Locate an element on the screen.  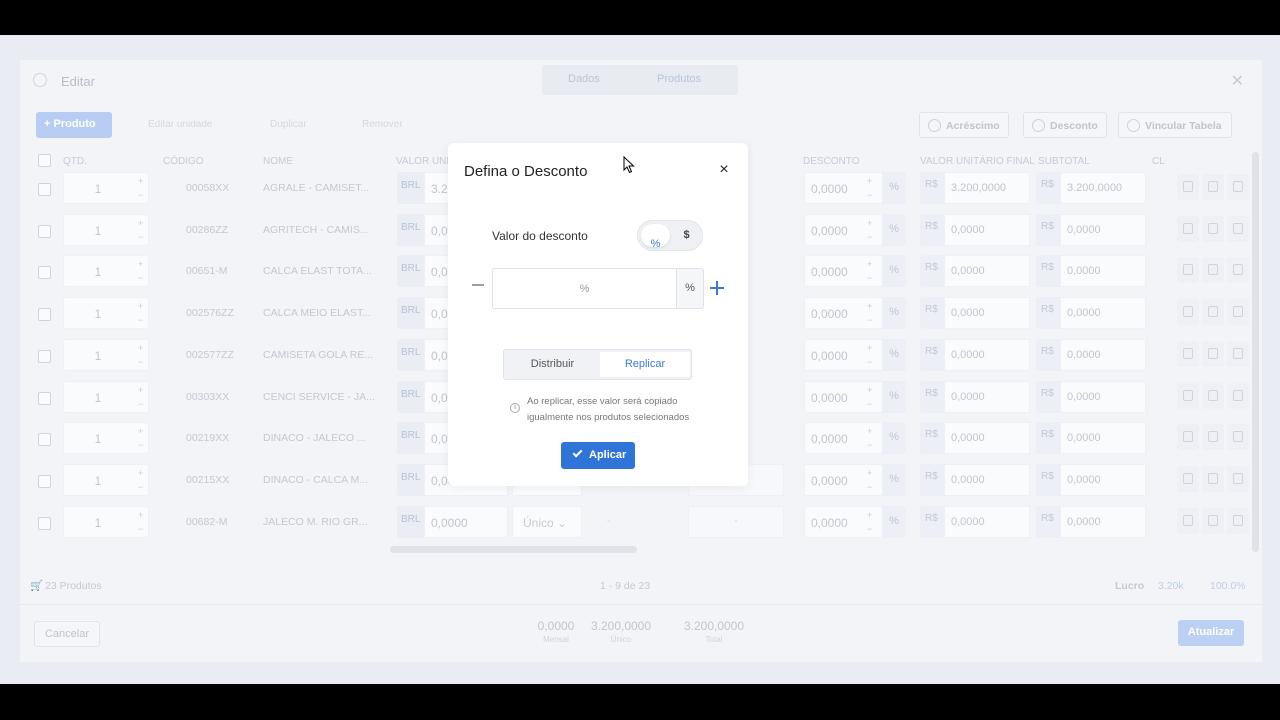
pager: 1 - 9 de 23 is located at coordinates (625, 586).